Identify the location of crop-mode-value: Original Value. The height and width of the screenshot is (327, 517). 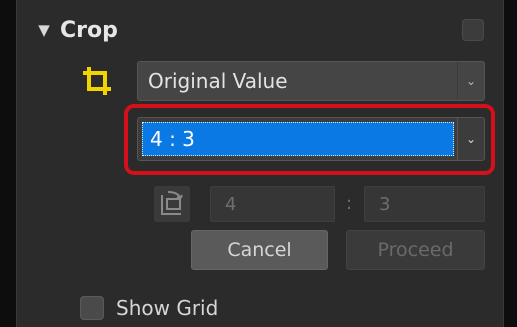
(218, 81).